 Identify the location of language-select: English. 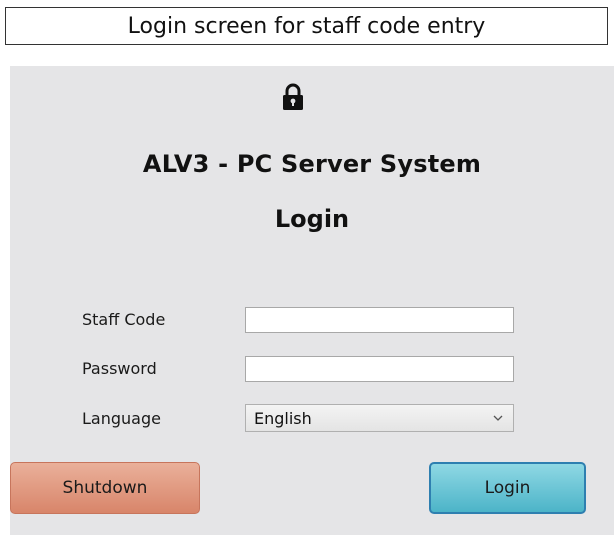
(379, 418).